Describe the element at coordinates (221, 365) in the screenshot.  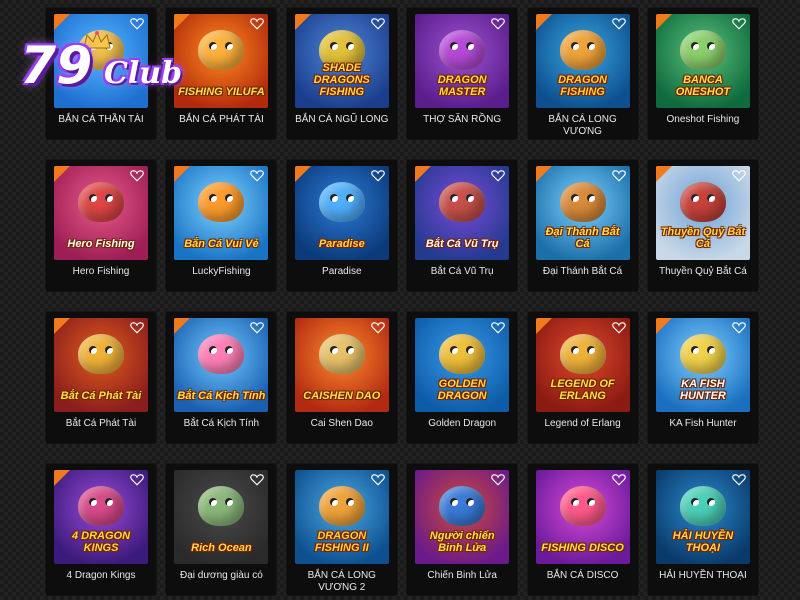
I see `game-thumbnail: Bắt Cá Kịch Tính` at that location.